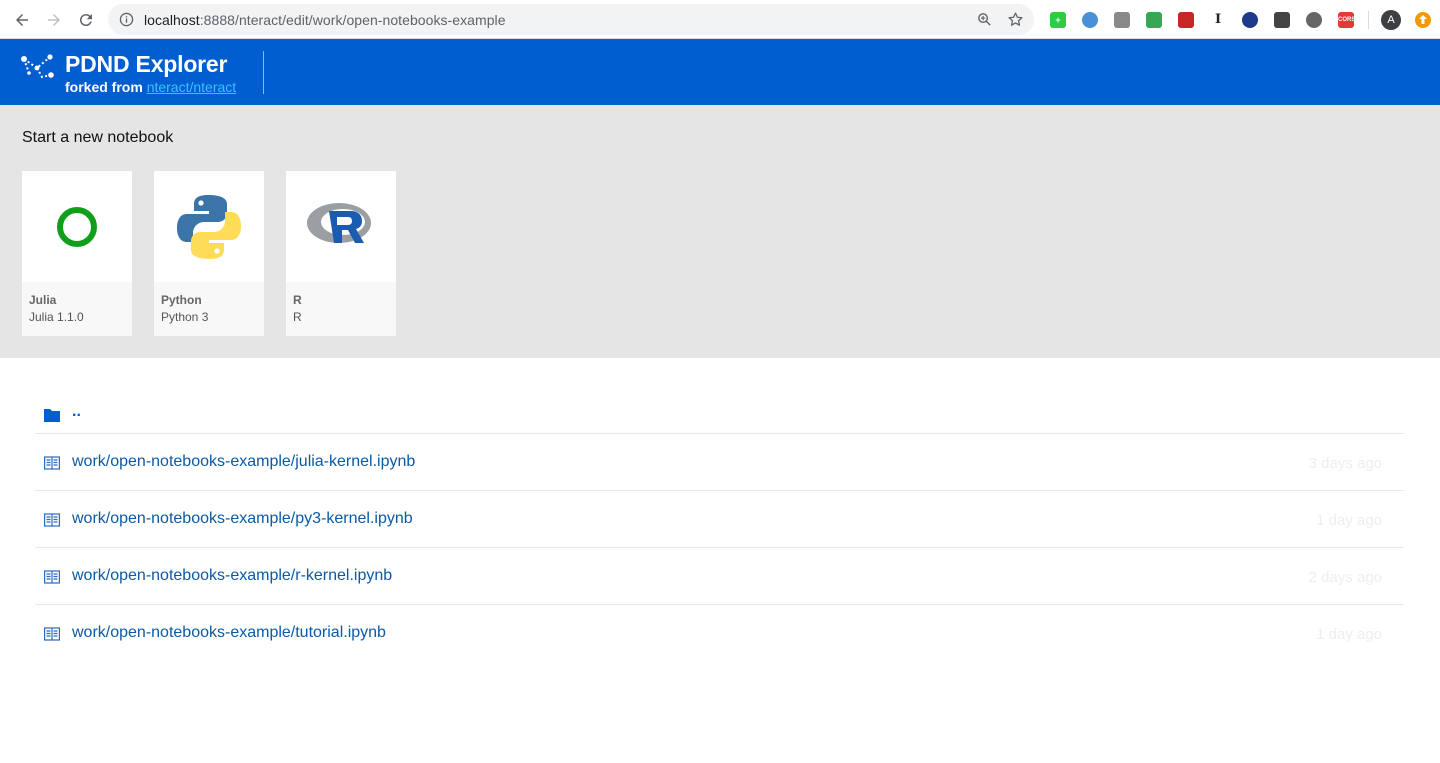 This screenshot has height=763, width=1440. I want to click on avatar-initial: A, so click(1391, 19).